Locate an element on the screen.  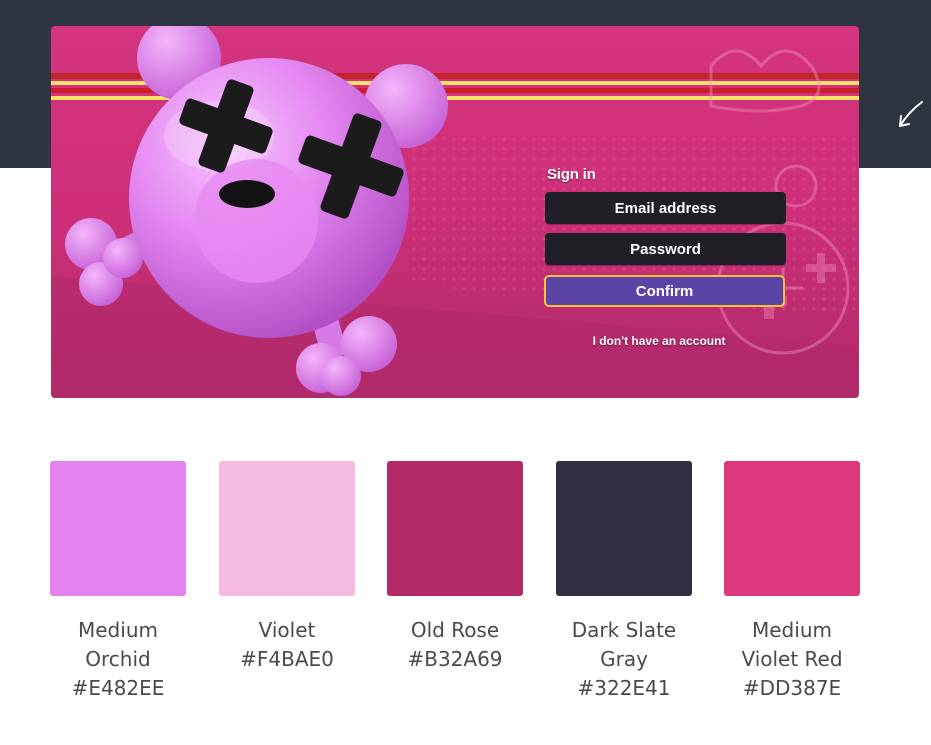
swatch-card: Medium Orchid #E482EE is located at coordinates (118, 582).